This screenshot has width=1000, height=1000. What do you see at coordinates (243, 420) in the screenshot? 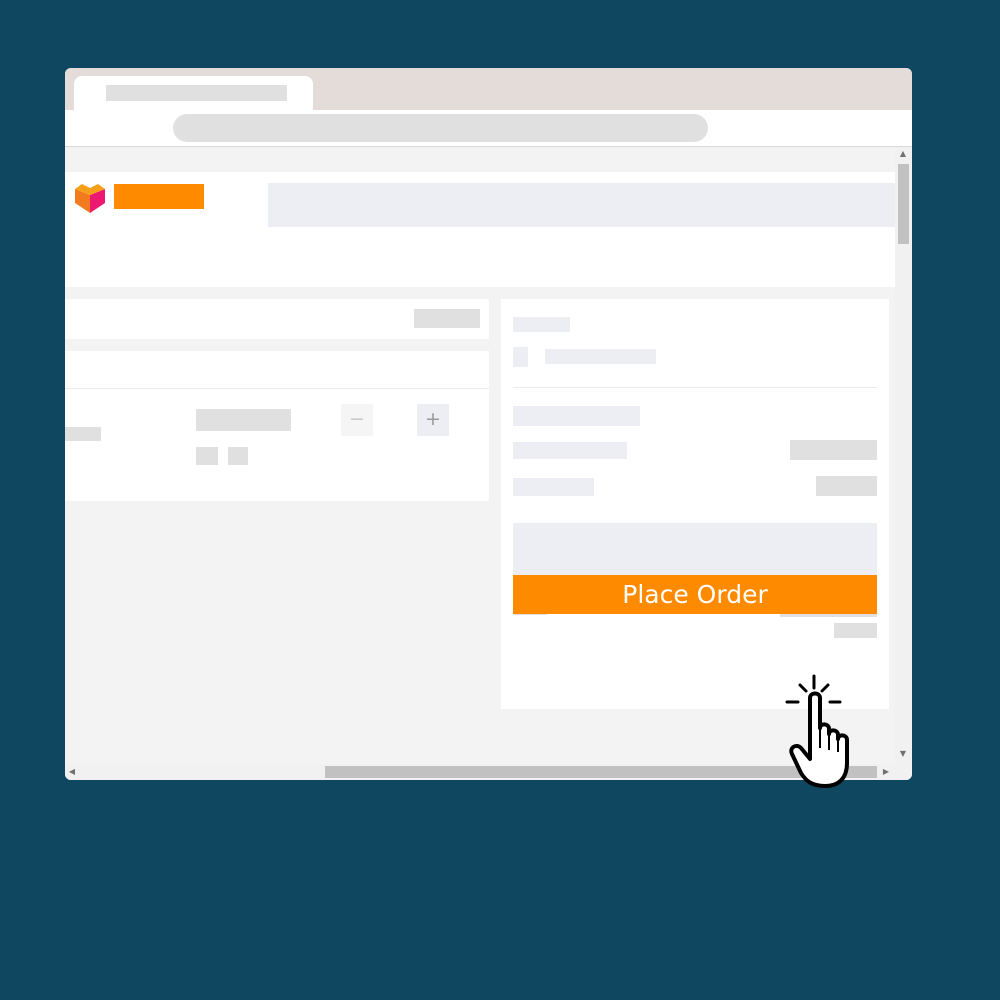
I see `item-name-placeholder` at bounding box center [243, 420].